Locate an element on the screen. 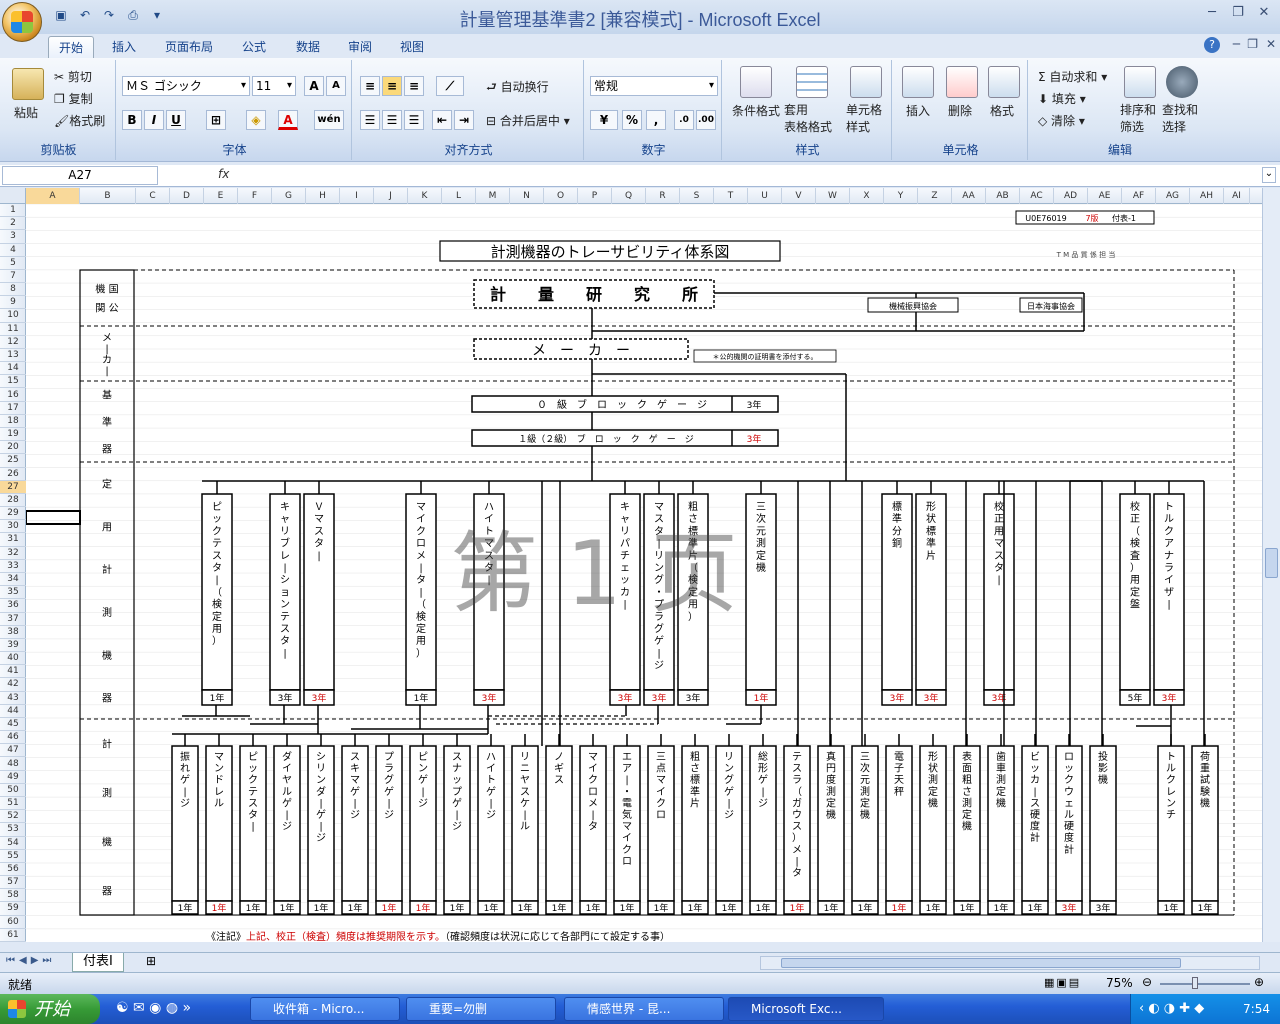  binoculars-icon is located at coordinates (1182, 82).